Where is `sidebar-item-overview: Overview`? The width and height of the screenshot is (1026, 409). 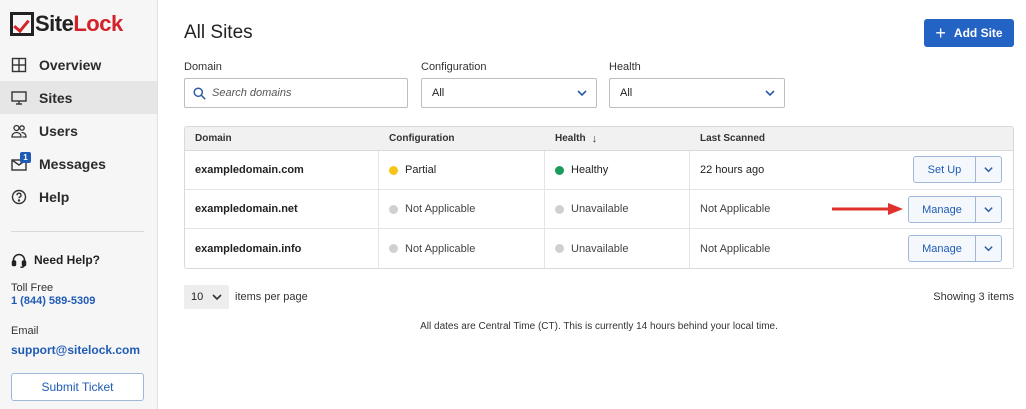 sidebar-item-overview: Overview is located at coordinates (78, 64).